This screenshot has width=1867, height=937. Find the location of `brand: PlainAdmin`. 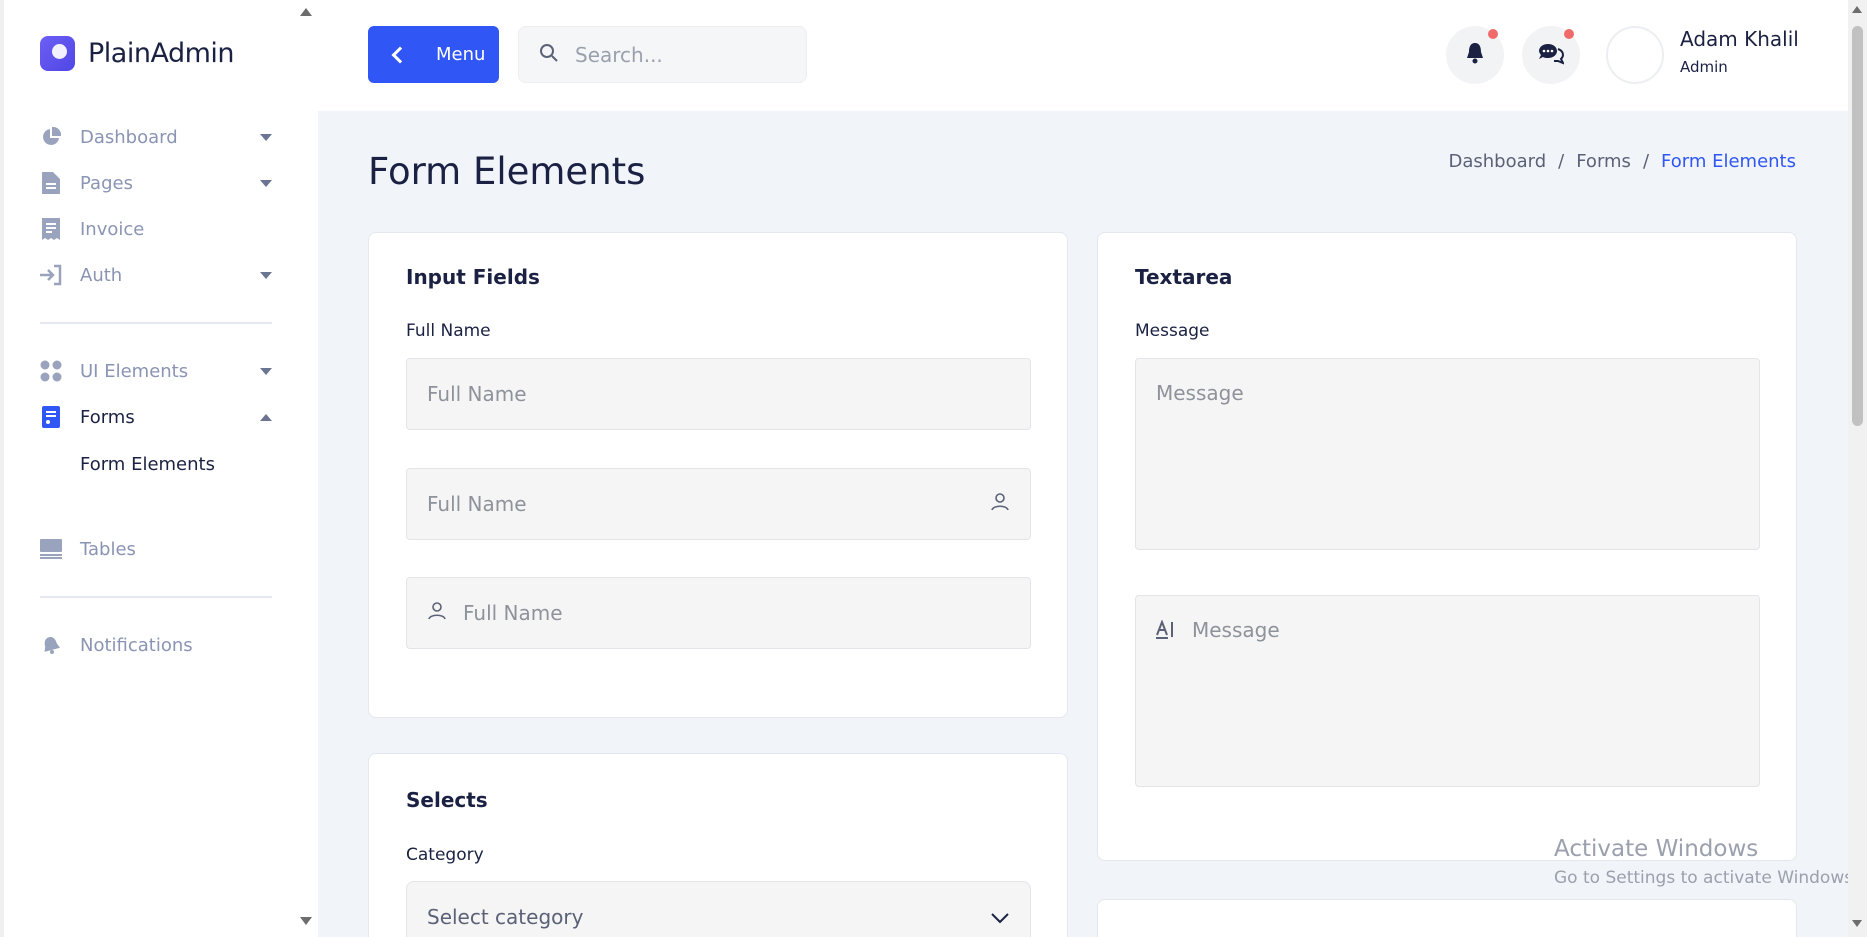

brand: PlainAdmin is located at coordinates (137, 53).